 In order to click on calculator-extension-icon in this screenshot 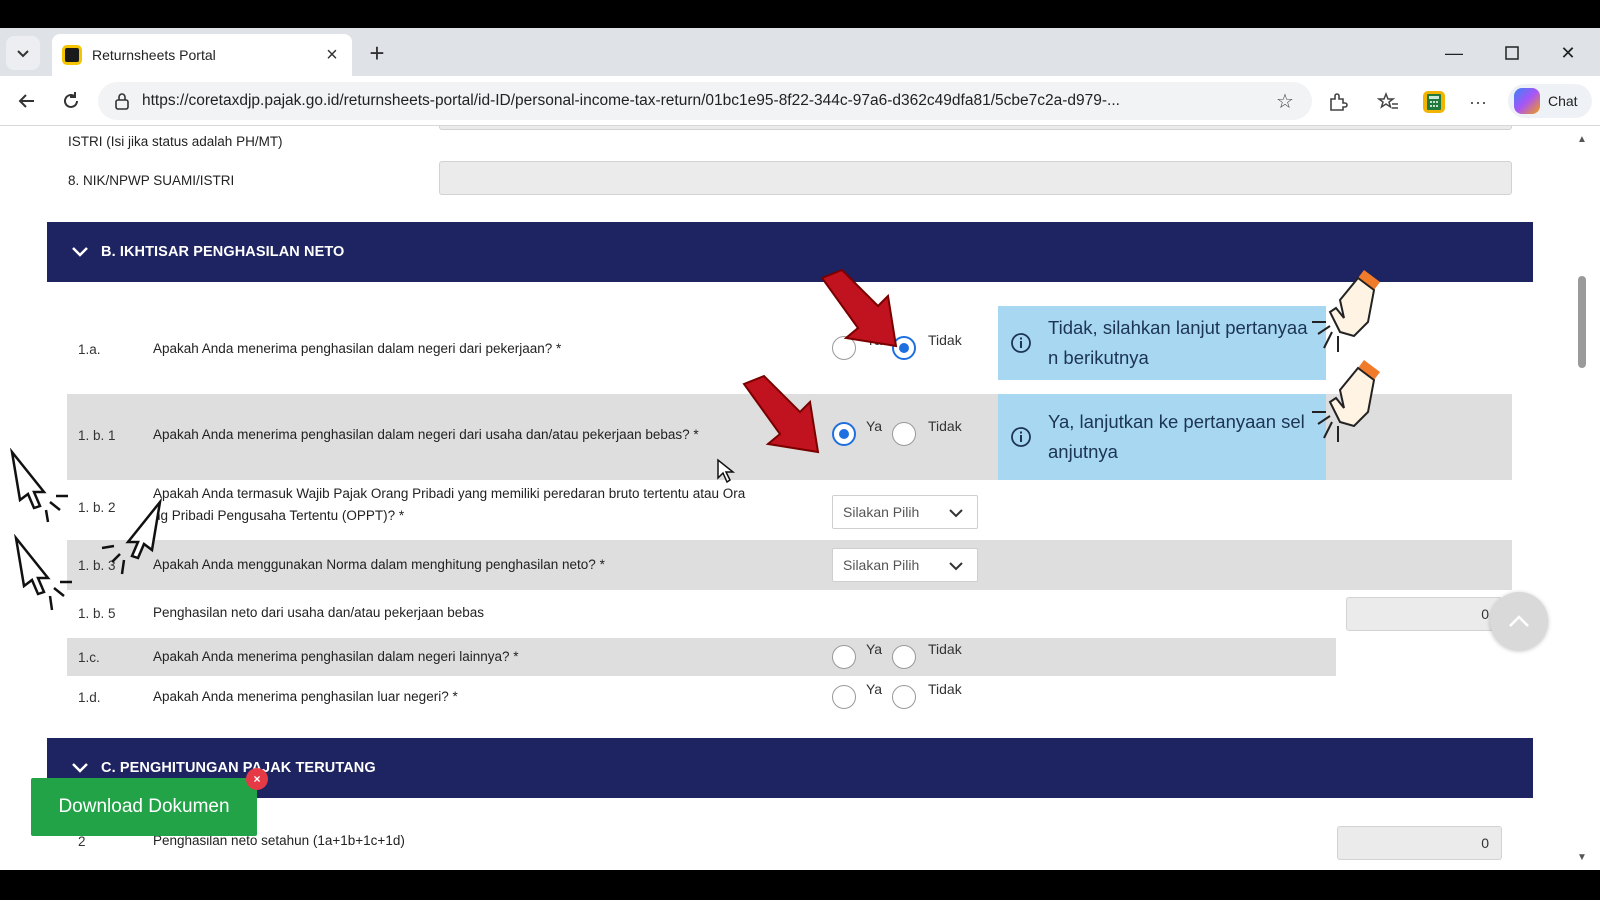, I will do `click(1434, 102)`.